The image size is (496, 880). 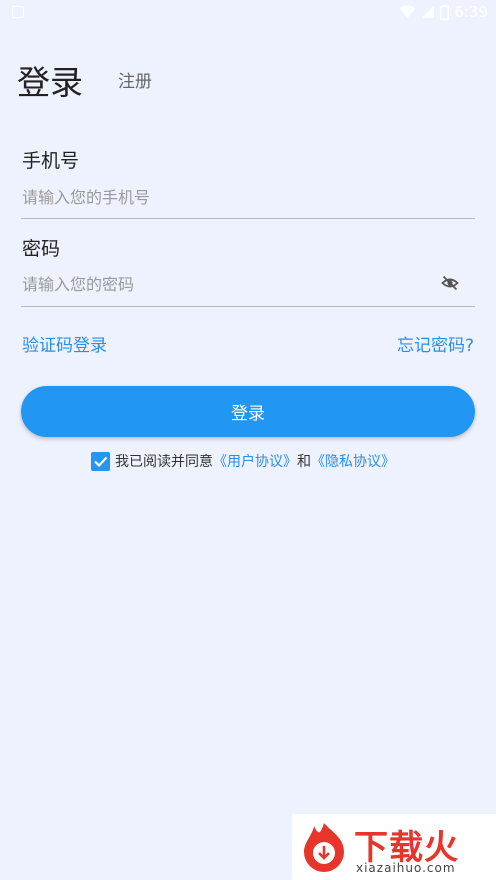 I want to click on sms-login-link: 验证码登录, so click(x=64, y=343).